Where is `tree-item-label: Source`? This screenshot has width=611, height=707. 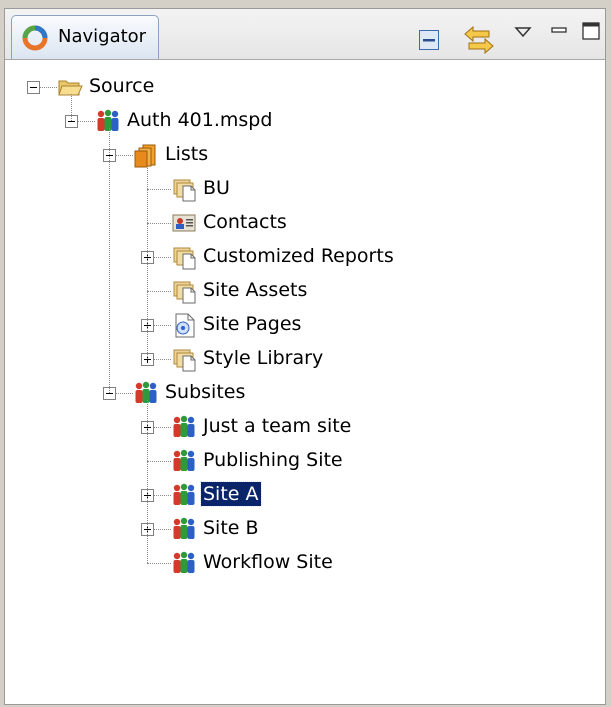 tree-item-label: Source is located at coordinates (121, 86).